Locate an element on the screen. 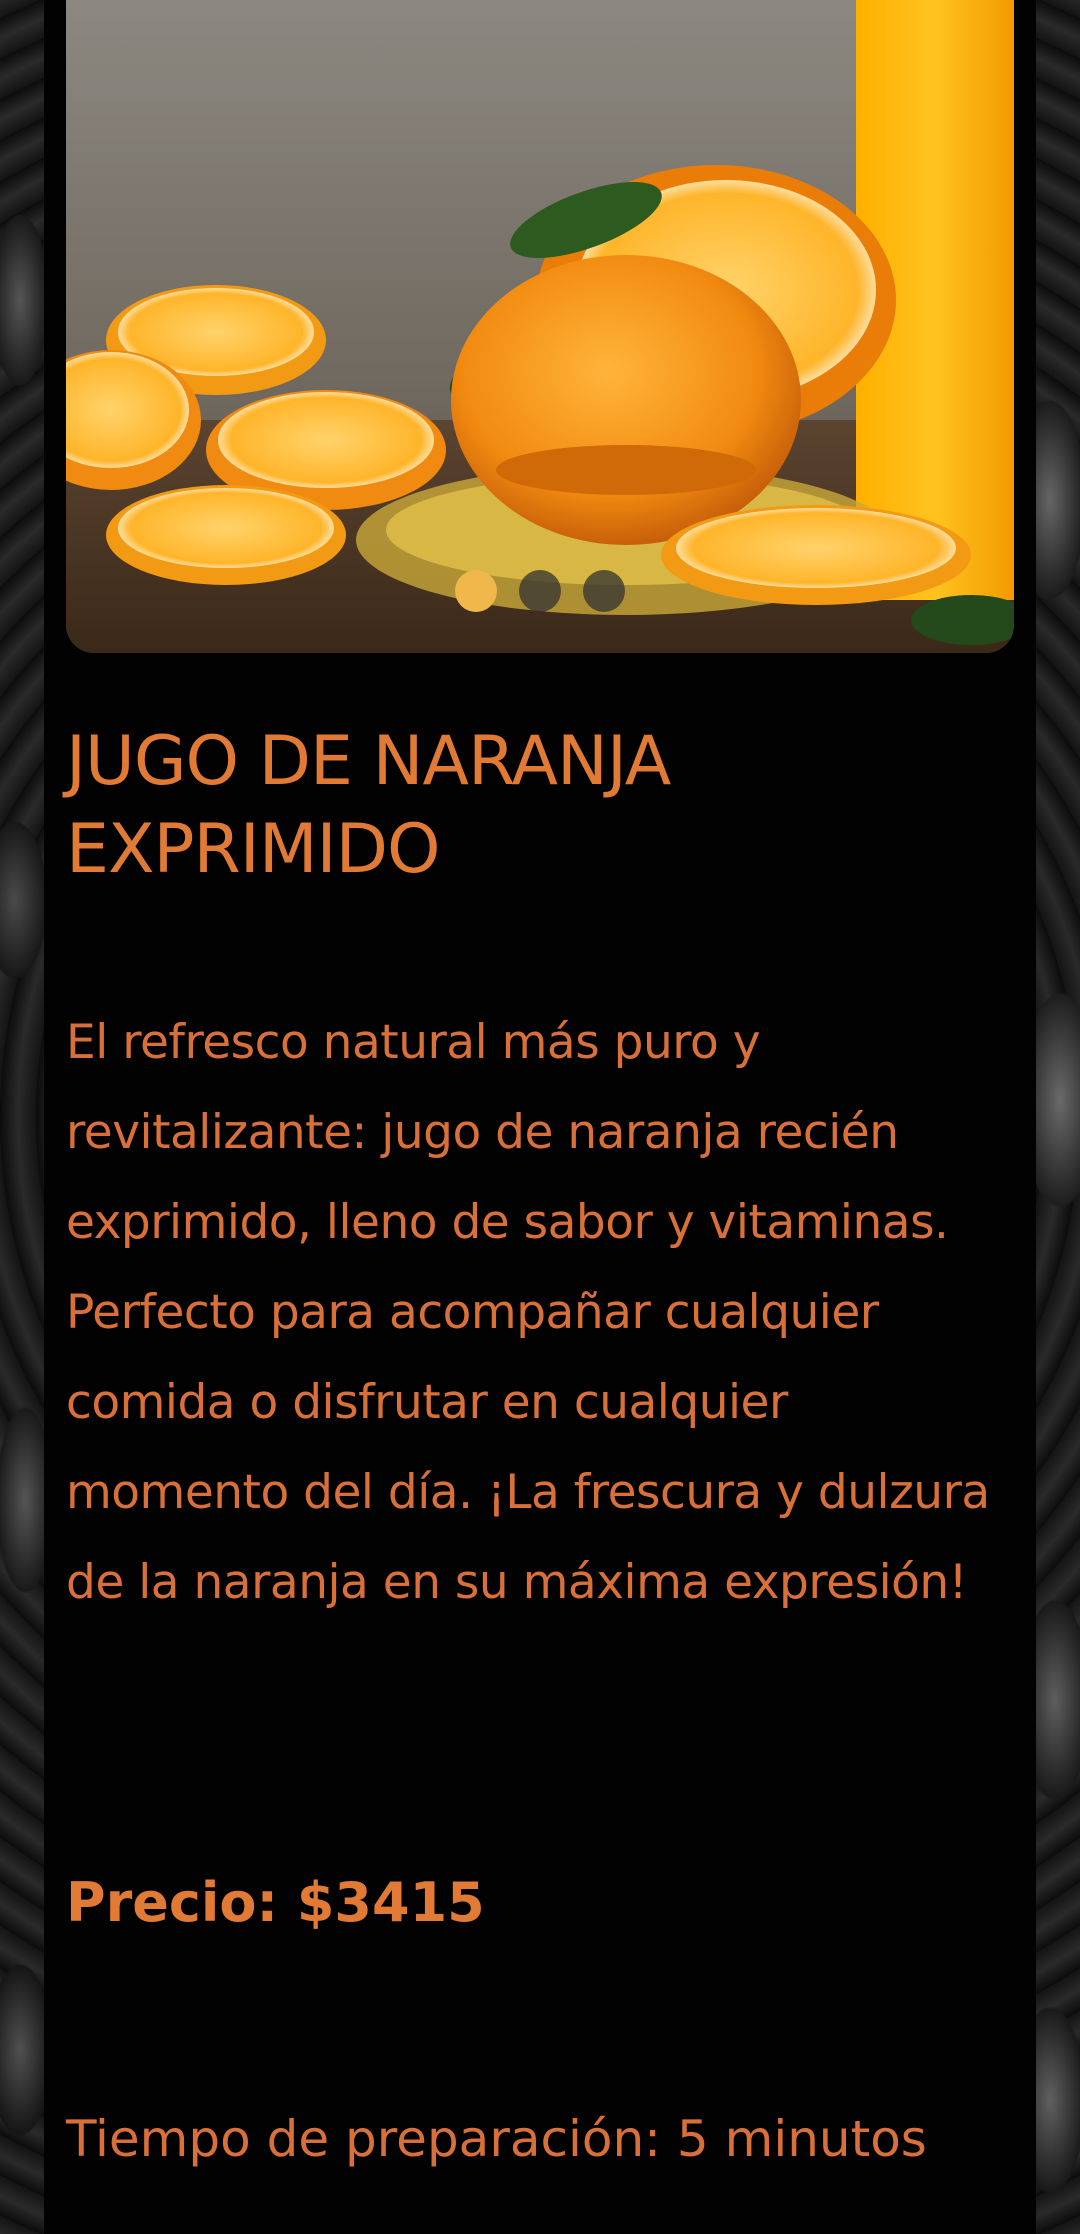 The width and height of the screenshot is (1080, 2234). product-title: JUGO DE NARANJA EXPRIMIDO is located at coordinates (368, 805).